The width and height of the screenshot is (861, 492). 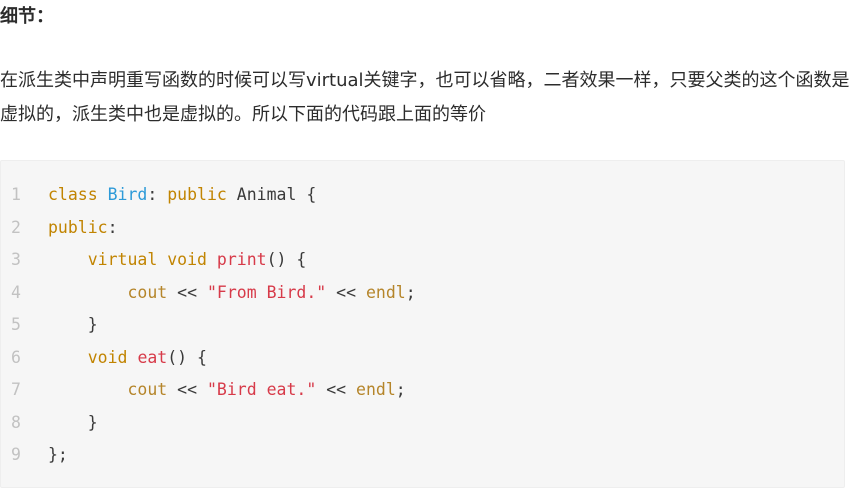 I want to click on code-token: };, so click(x=58, y=454).